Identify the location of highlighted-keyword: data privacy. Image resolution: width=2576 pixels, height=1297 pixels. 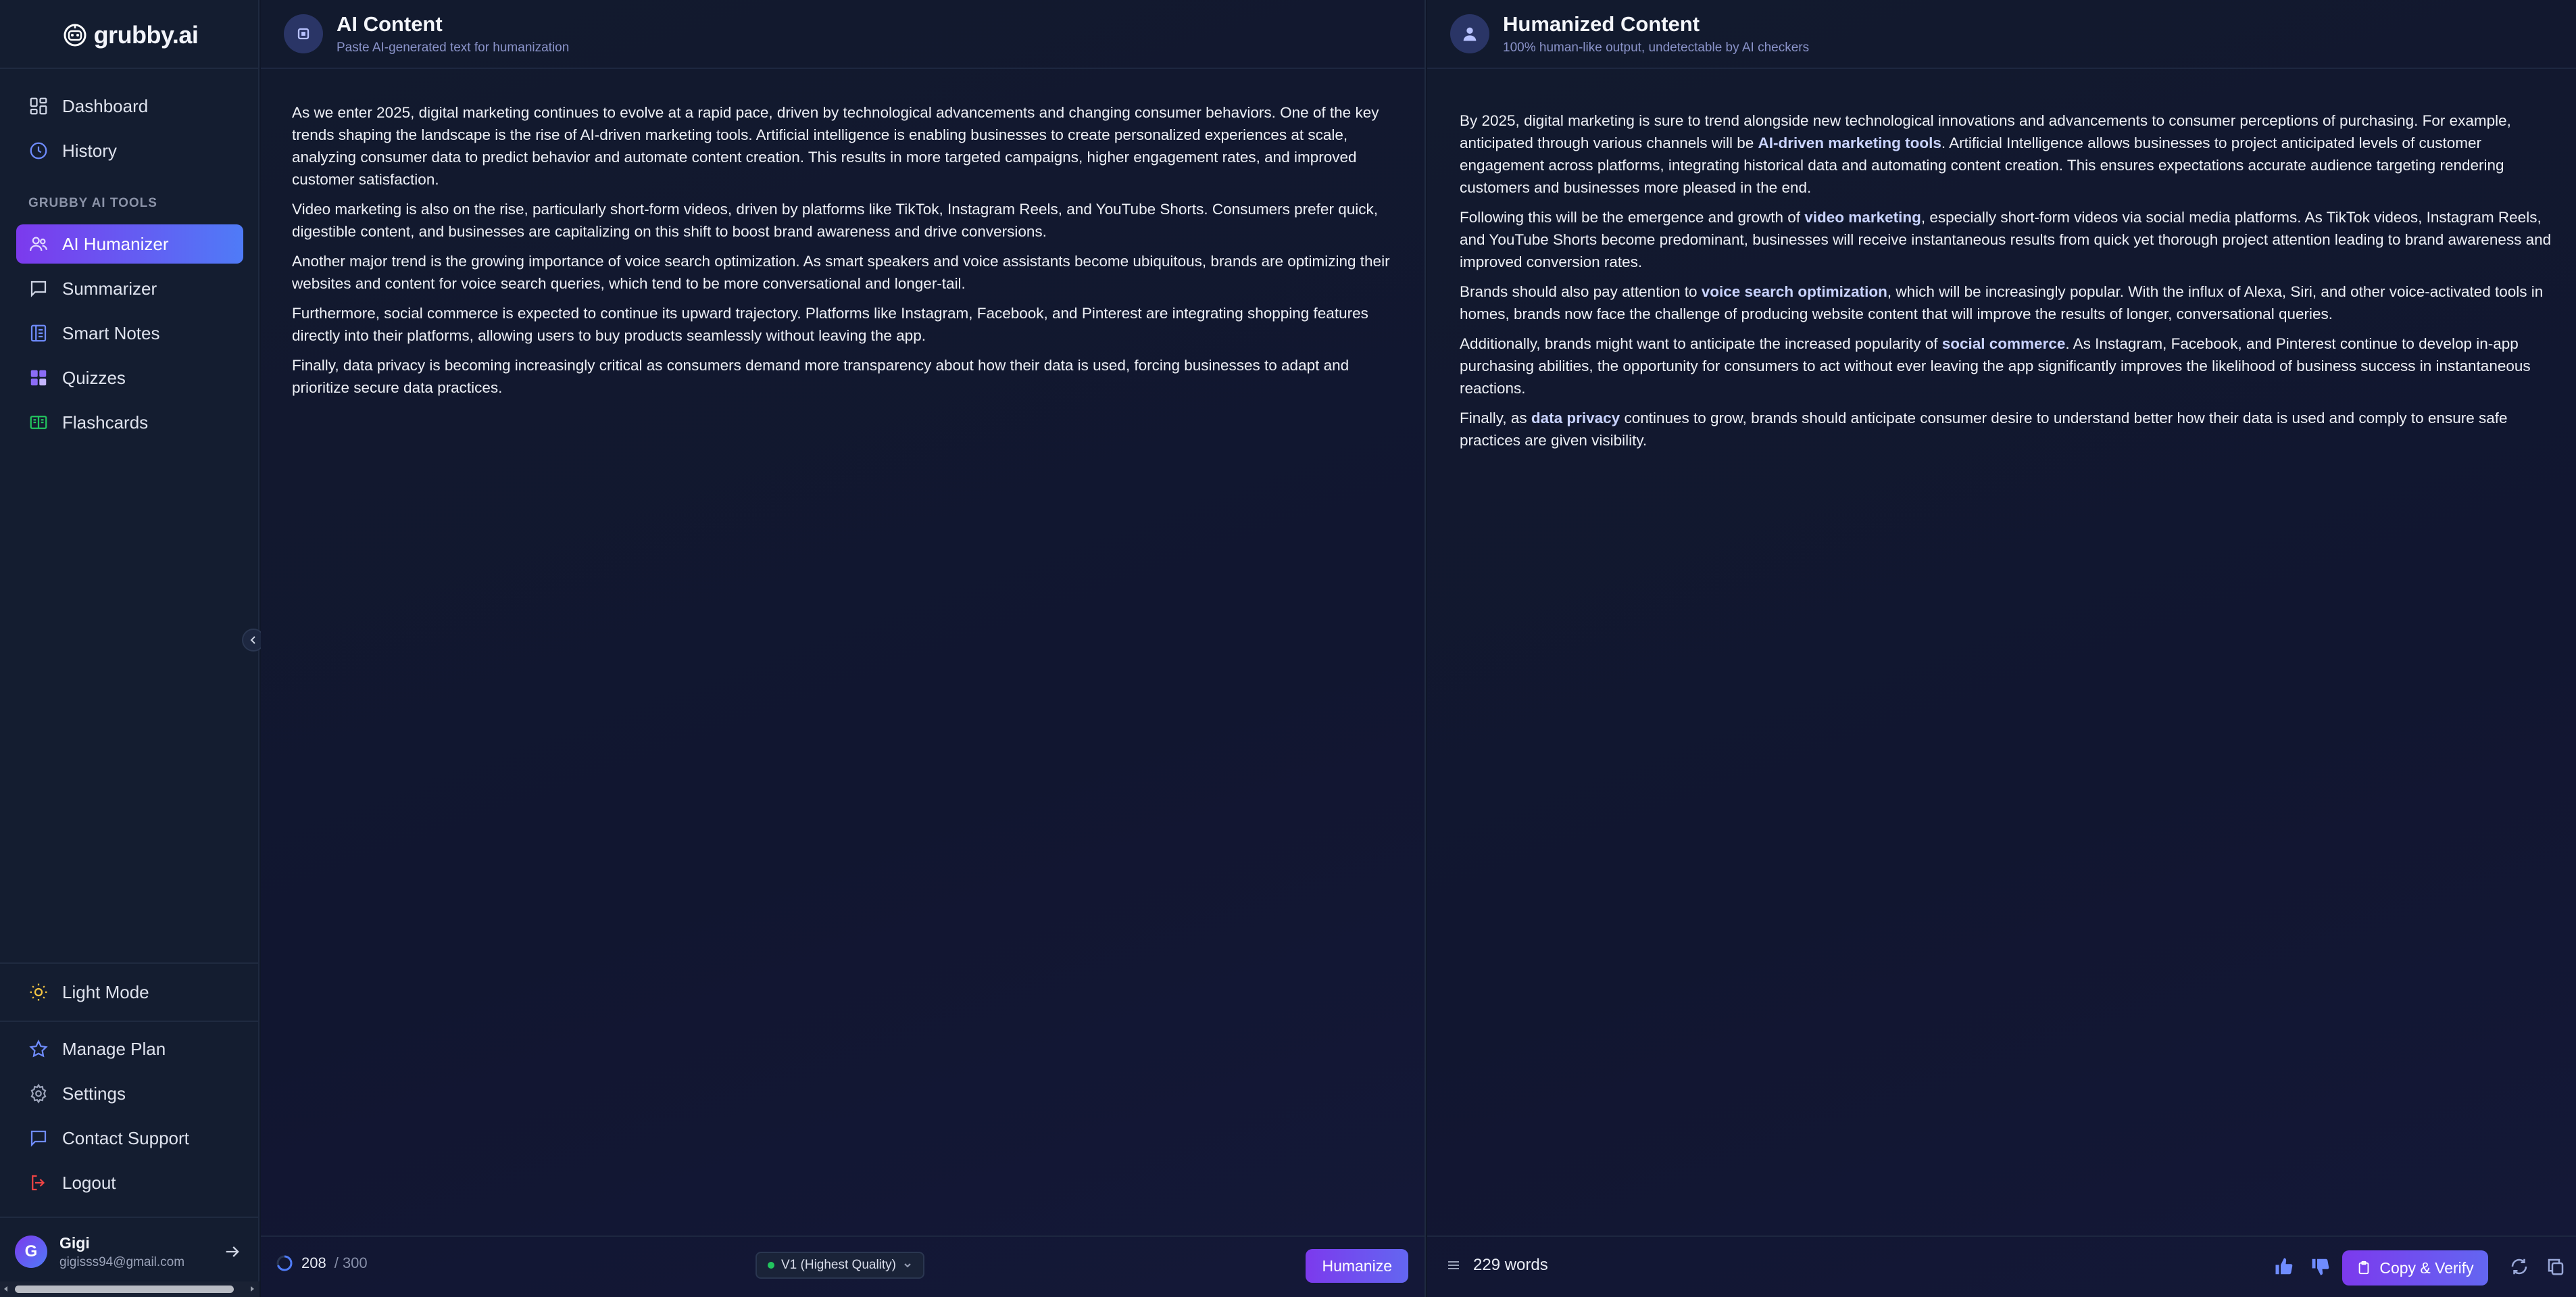
(1576, 418).